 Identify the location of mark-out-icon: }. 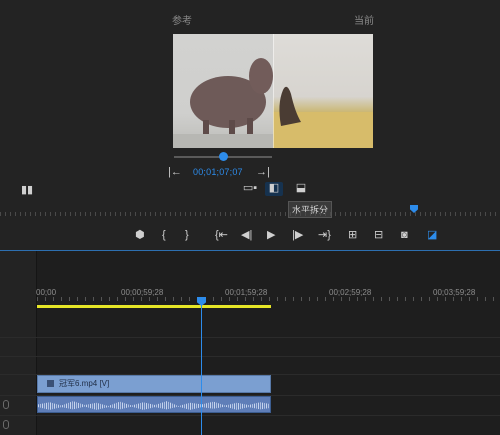
(187, 237).